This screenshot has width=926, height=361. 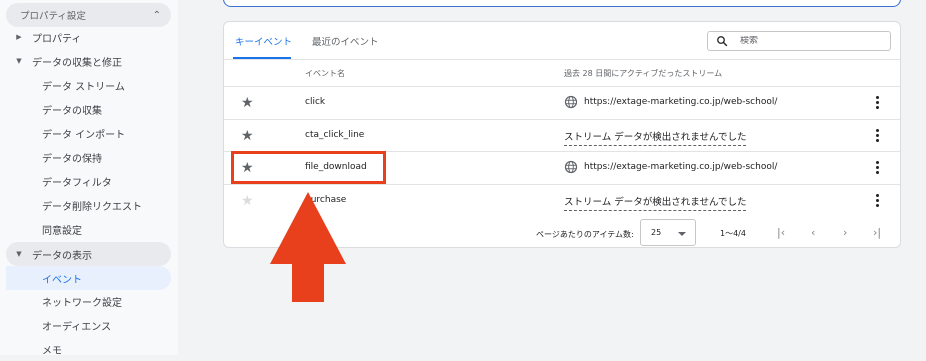 I want to click on sidebar-item-label: メモ, so click(x=52, y=351).